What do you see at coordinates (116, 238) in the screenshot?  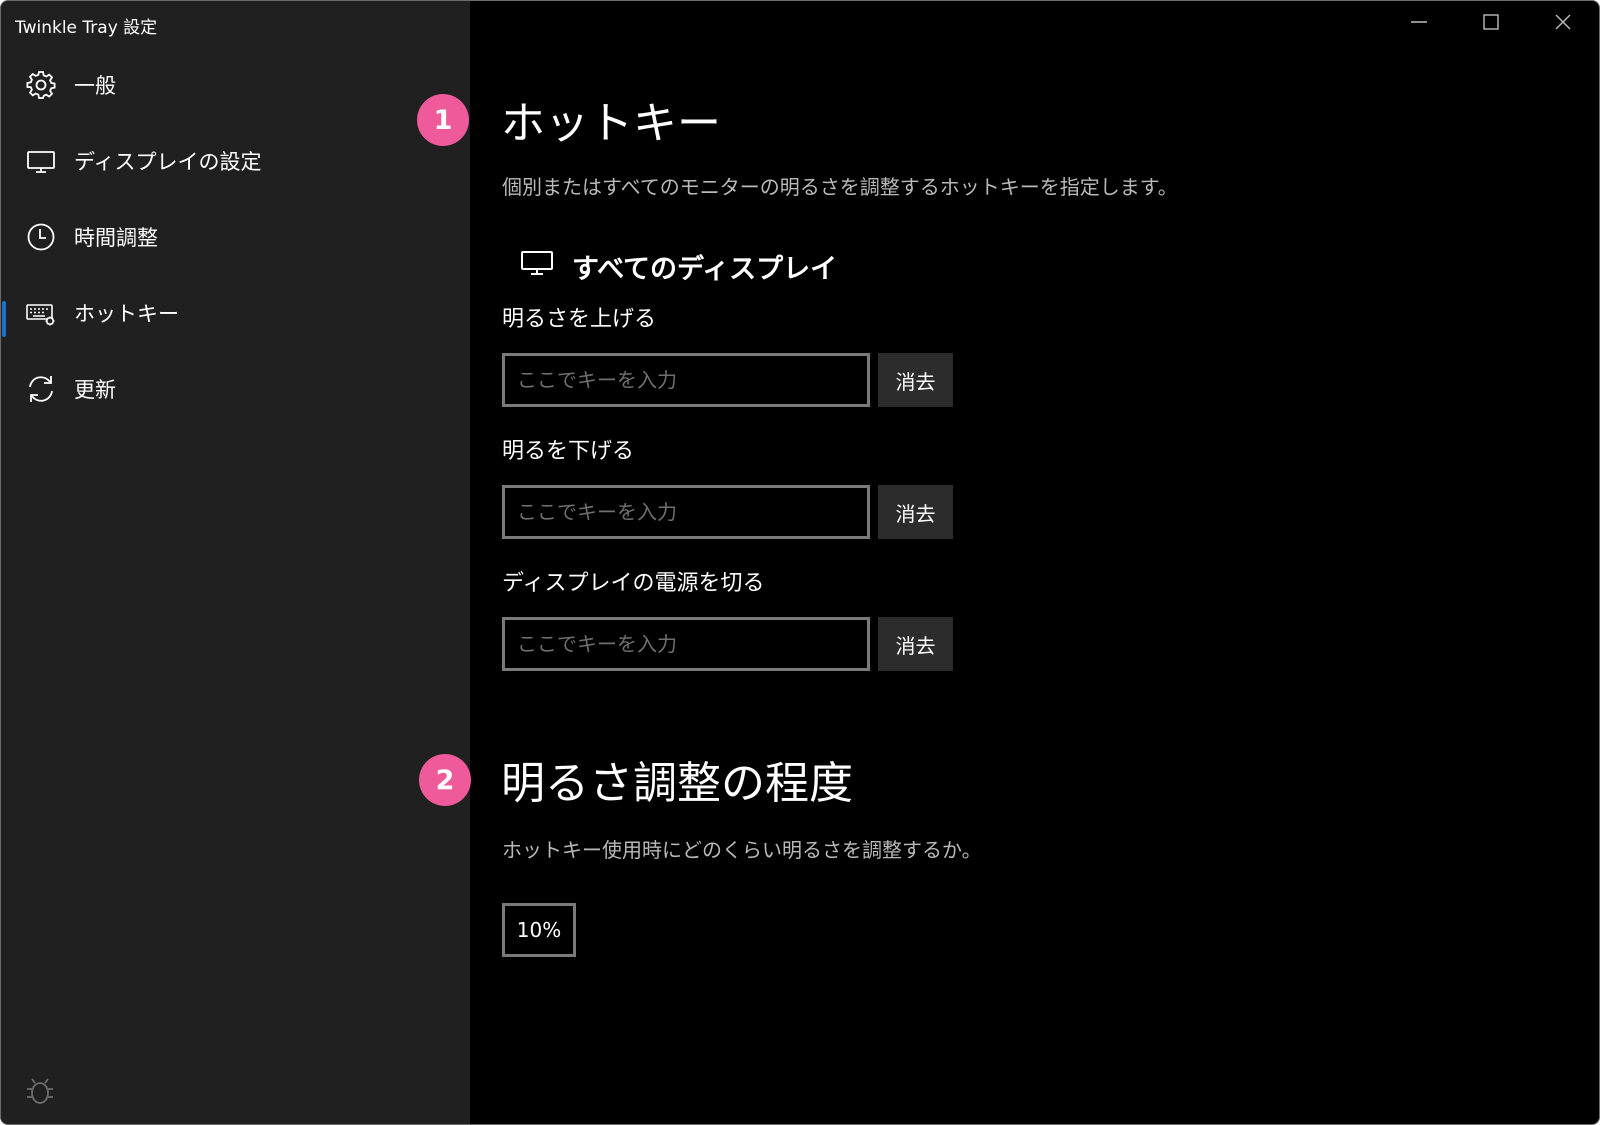 I see `sidebar-item-label: 時間調整` at bounding box center [116, 238].